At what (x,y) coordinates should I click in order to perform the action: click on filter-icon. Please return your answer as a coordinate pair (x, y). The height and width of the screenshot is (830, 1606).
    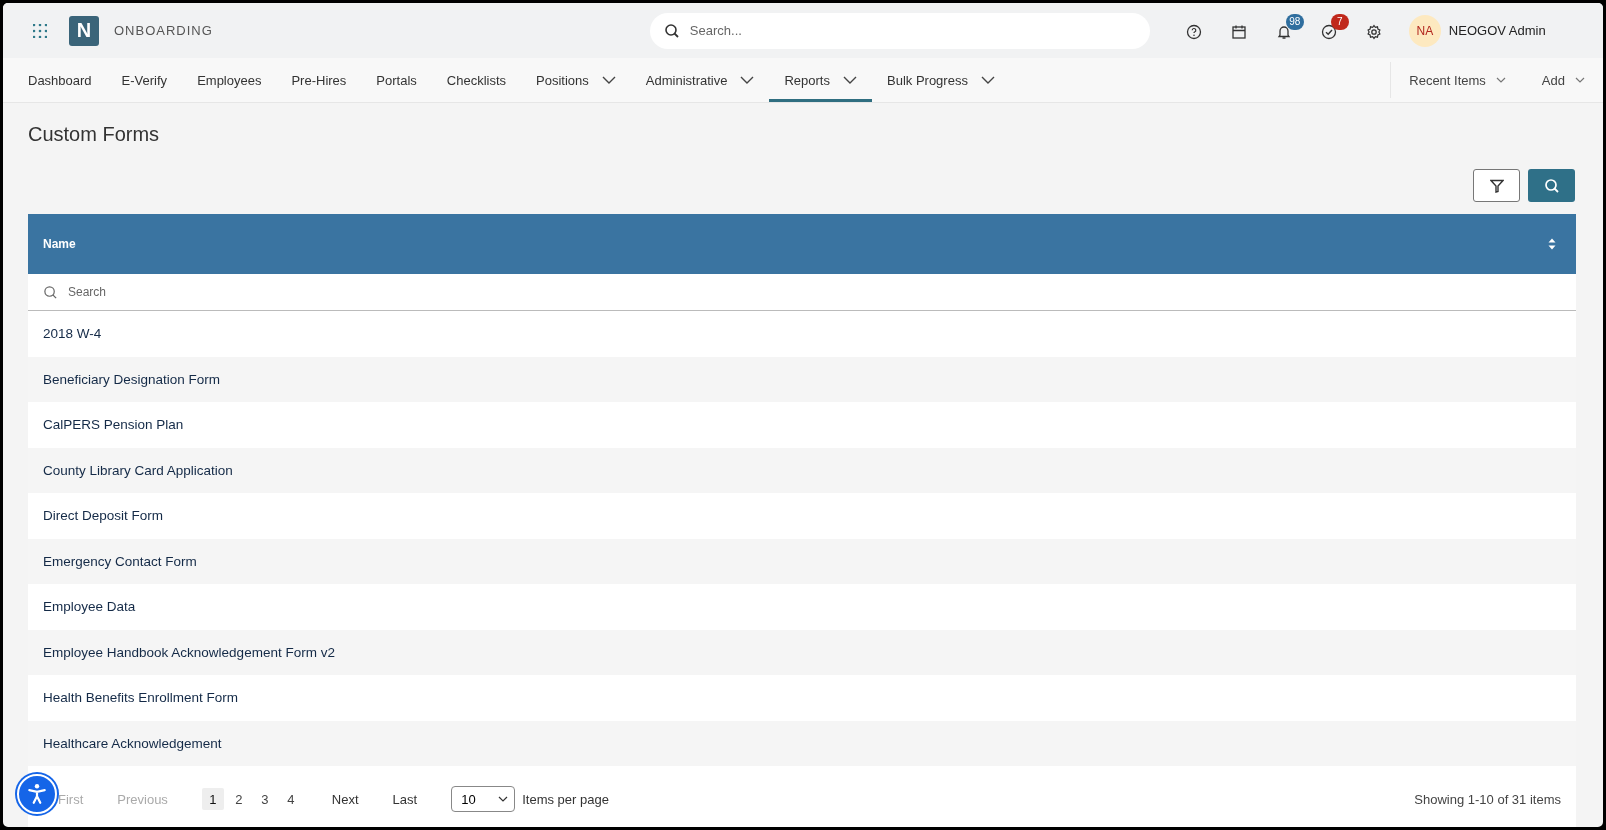
    Looking at the image, I should click on (1496, 185).